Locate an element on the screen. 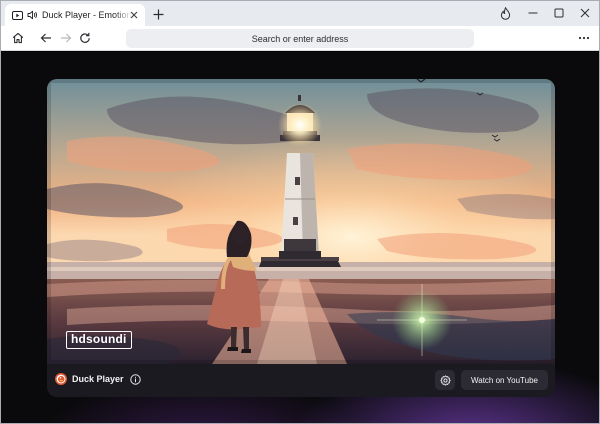  window-close-icon is located at coordinates (585, 13).